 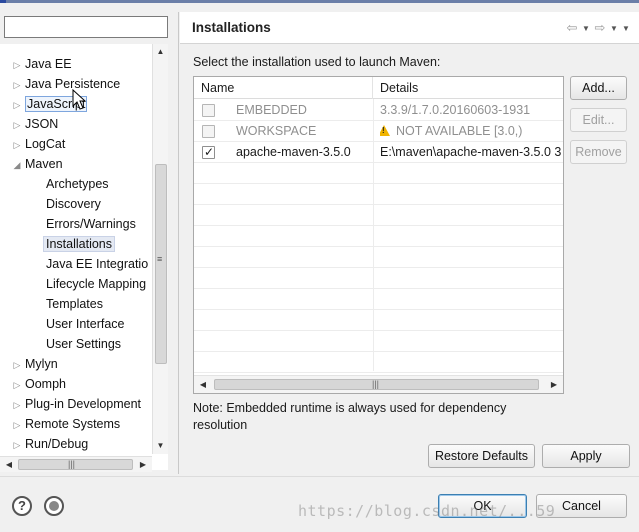 I want to click on forward-arrow-icon: ⇨, so click(x=600, y=28).